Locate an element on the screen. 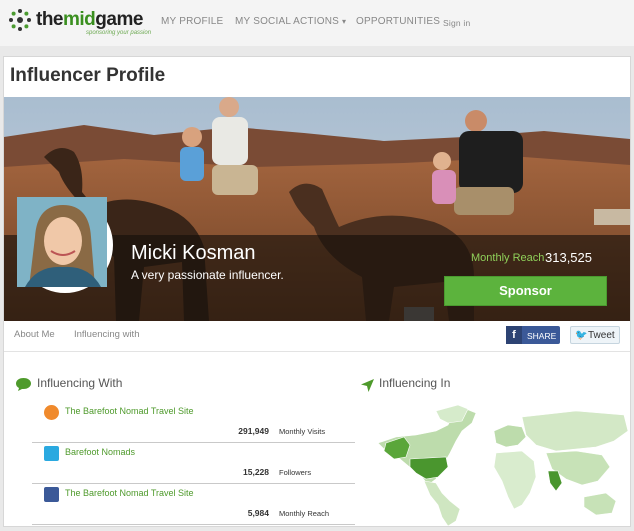 Image resolution: width=634 pixels, height=531 pixels. avatar-photo is located at coordinates (63, 243).